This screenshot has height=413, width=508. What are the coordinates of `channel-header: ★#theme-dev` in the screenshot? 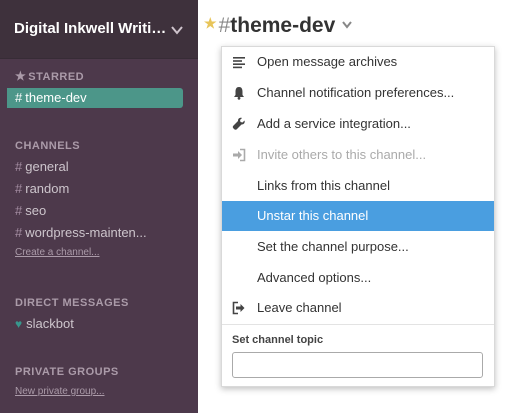 It's located at (278, 29).